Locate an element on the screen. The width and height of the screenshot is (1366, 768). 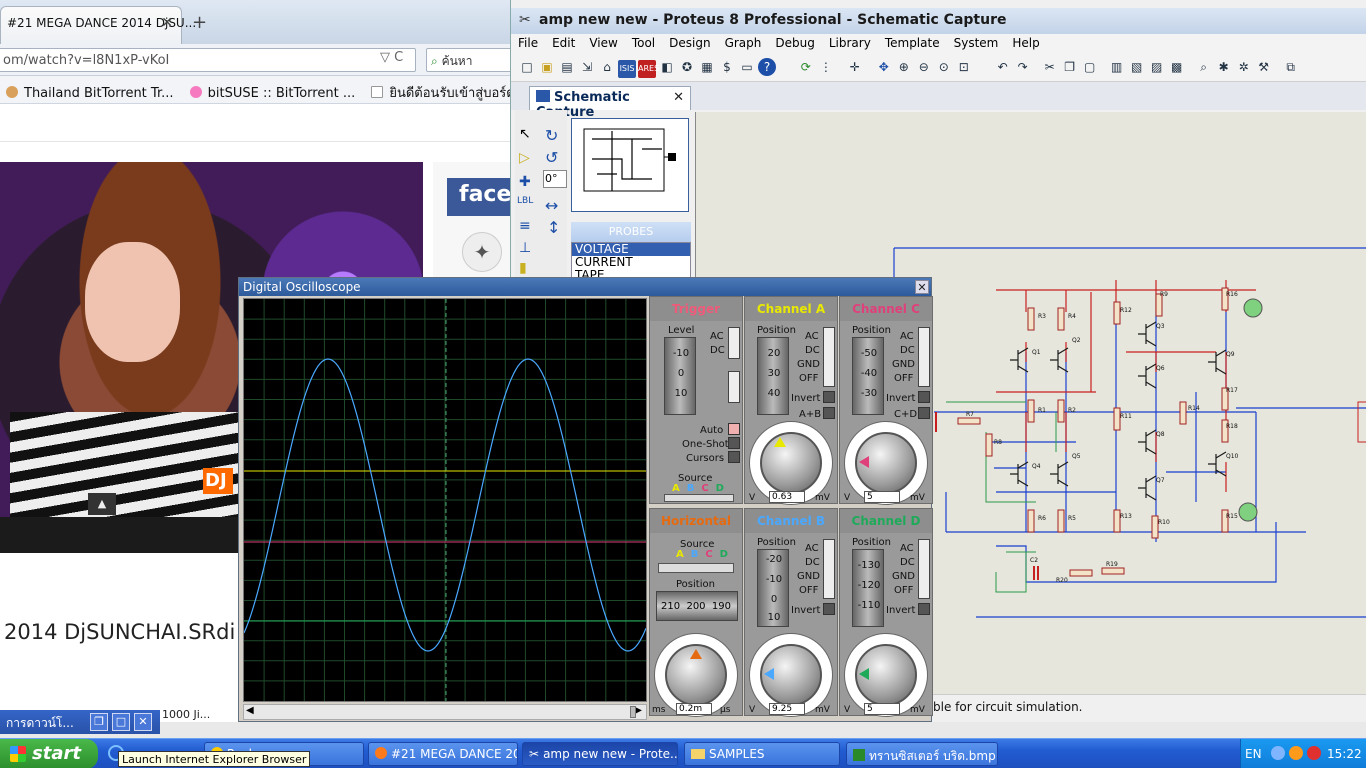
menu-template: Template is located at coordinates (912, 43).